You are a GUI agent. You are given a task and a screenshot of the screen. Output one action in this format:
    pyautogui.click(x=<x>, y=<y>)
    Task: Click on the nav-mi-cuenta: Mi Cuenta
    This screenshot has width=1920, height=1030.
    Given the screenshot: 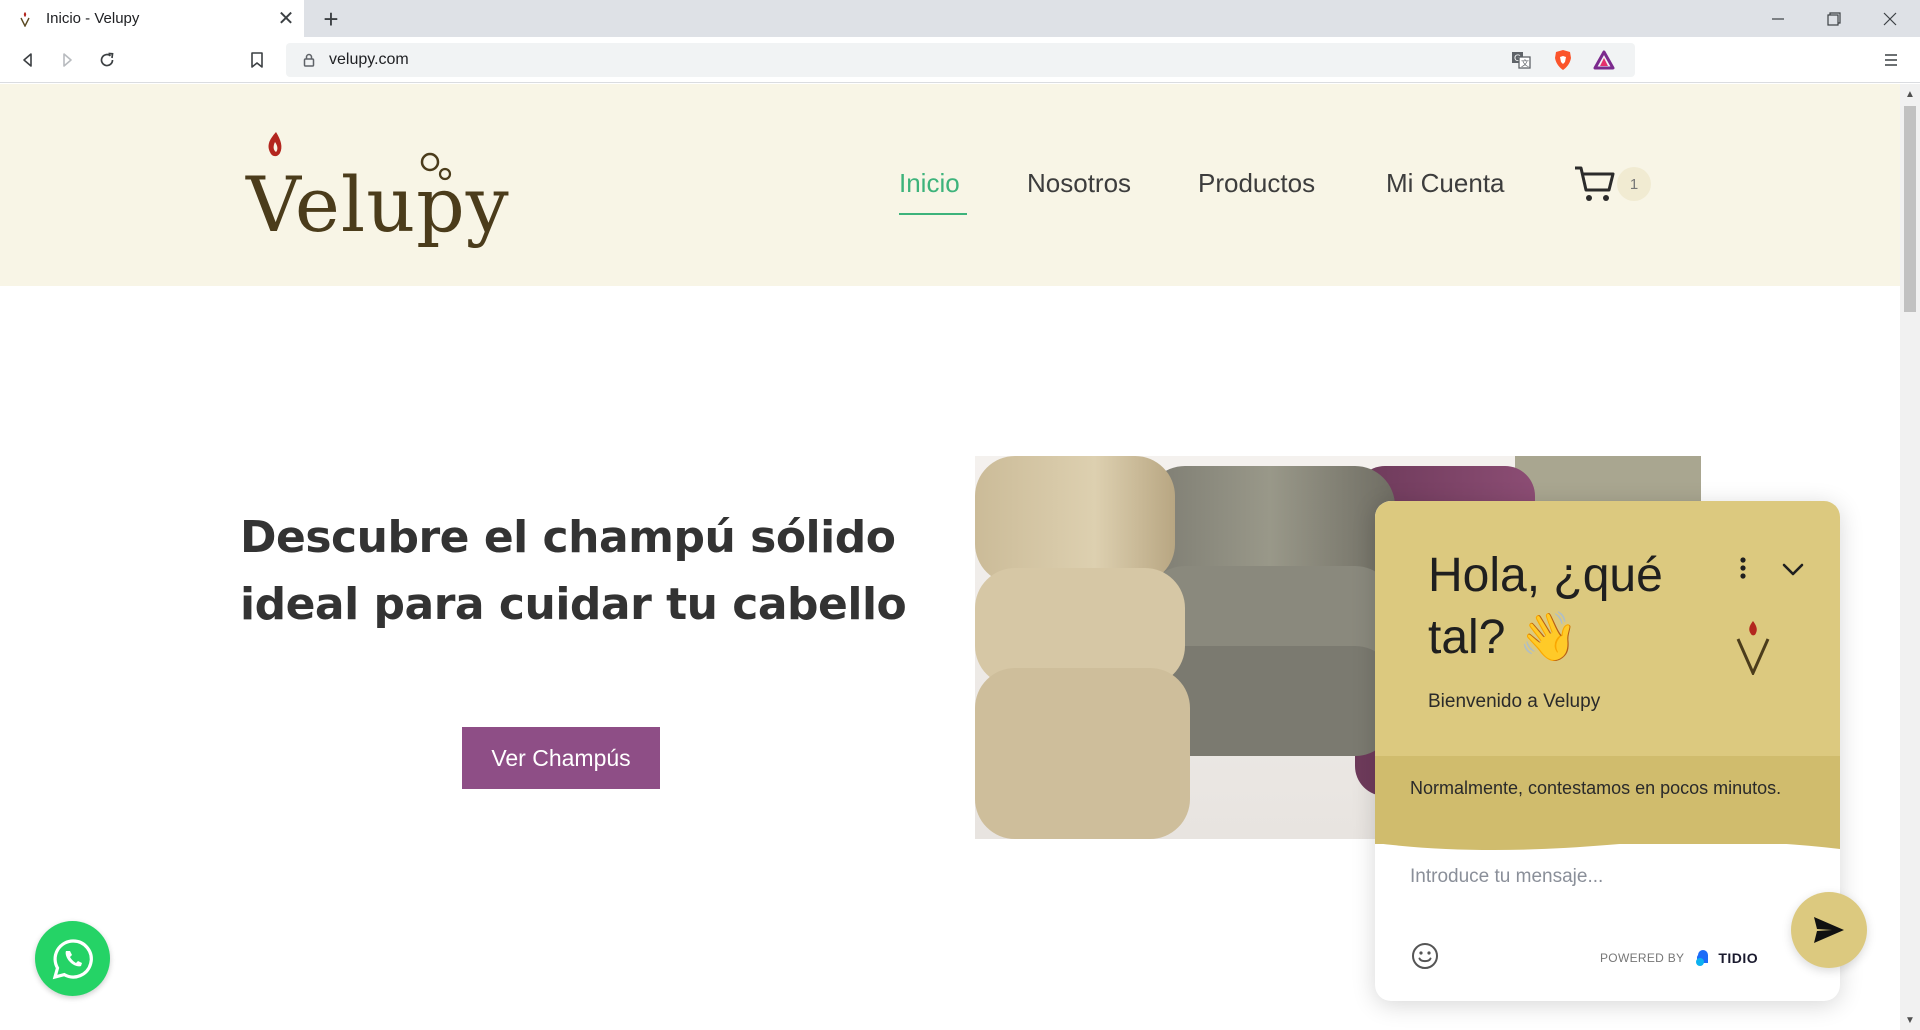 What is the action you would take?
    pyautogui.click(x=1445, y=183)
    